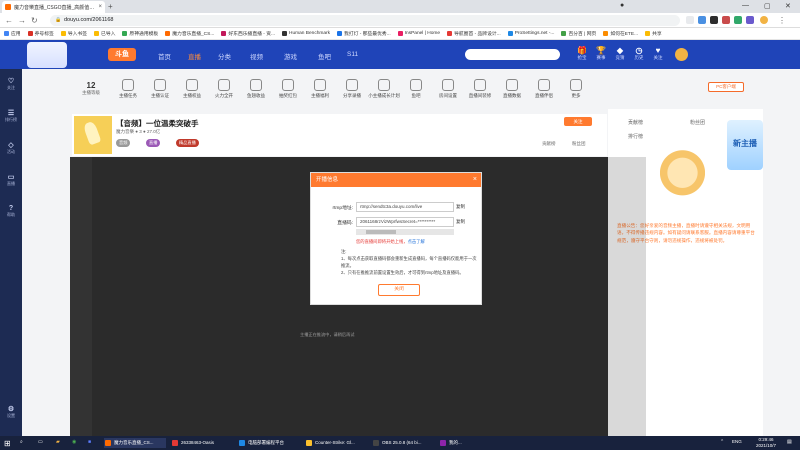 The width and height of the screenshot is (800, 450). I want to click on chrome-icon: ◉, so click(74, 442).